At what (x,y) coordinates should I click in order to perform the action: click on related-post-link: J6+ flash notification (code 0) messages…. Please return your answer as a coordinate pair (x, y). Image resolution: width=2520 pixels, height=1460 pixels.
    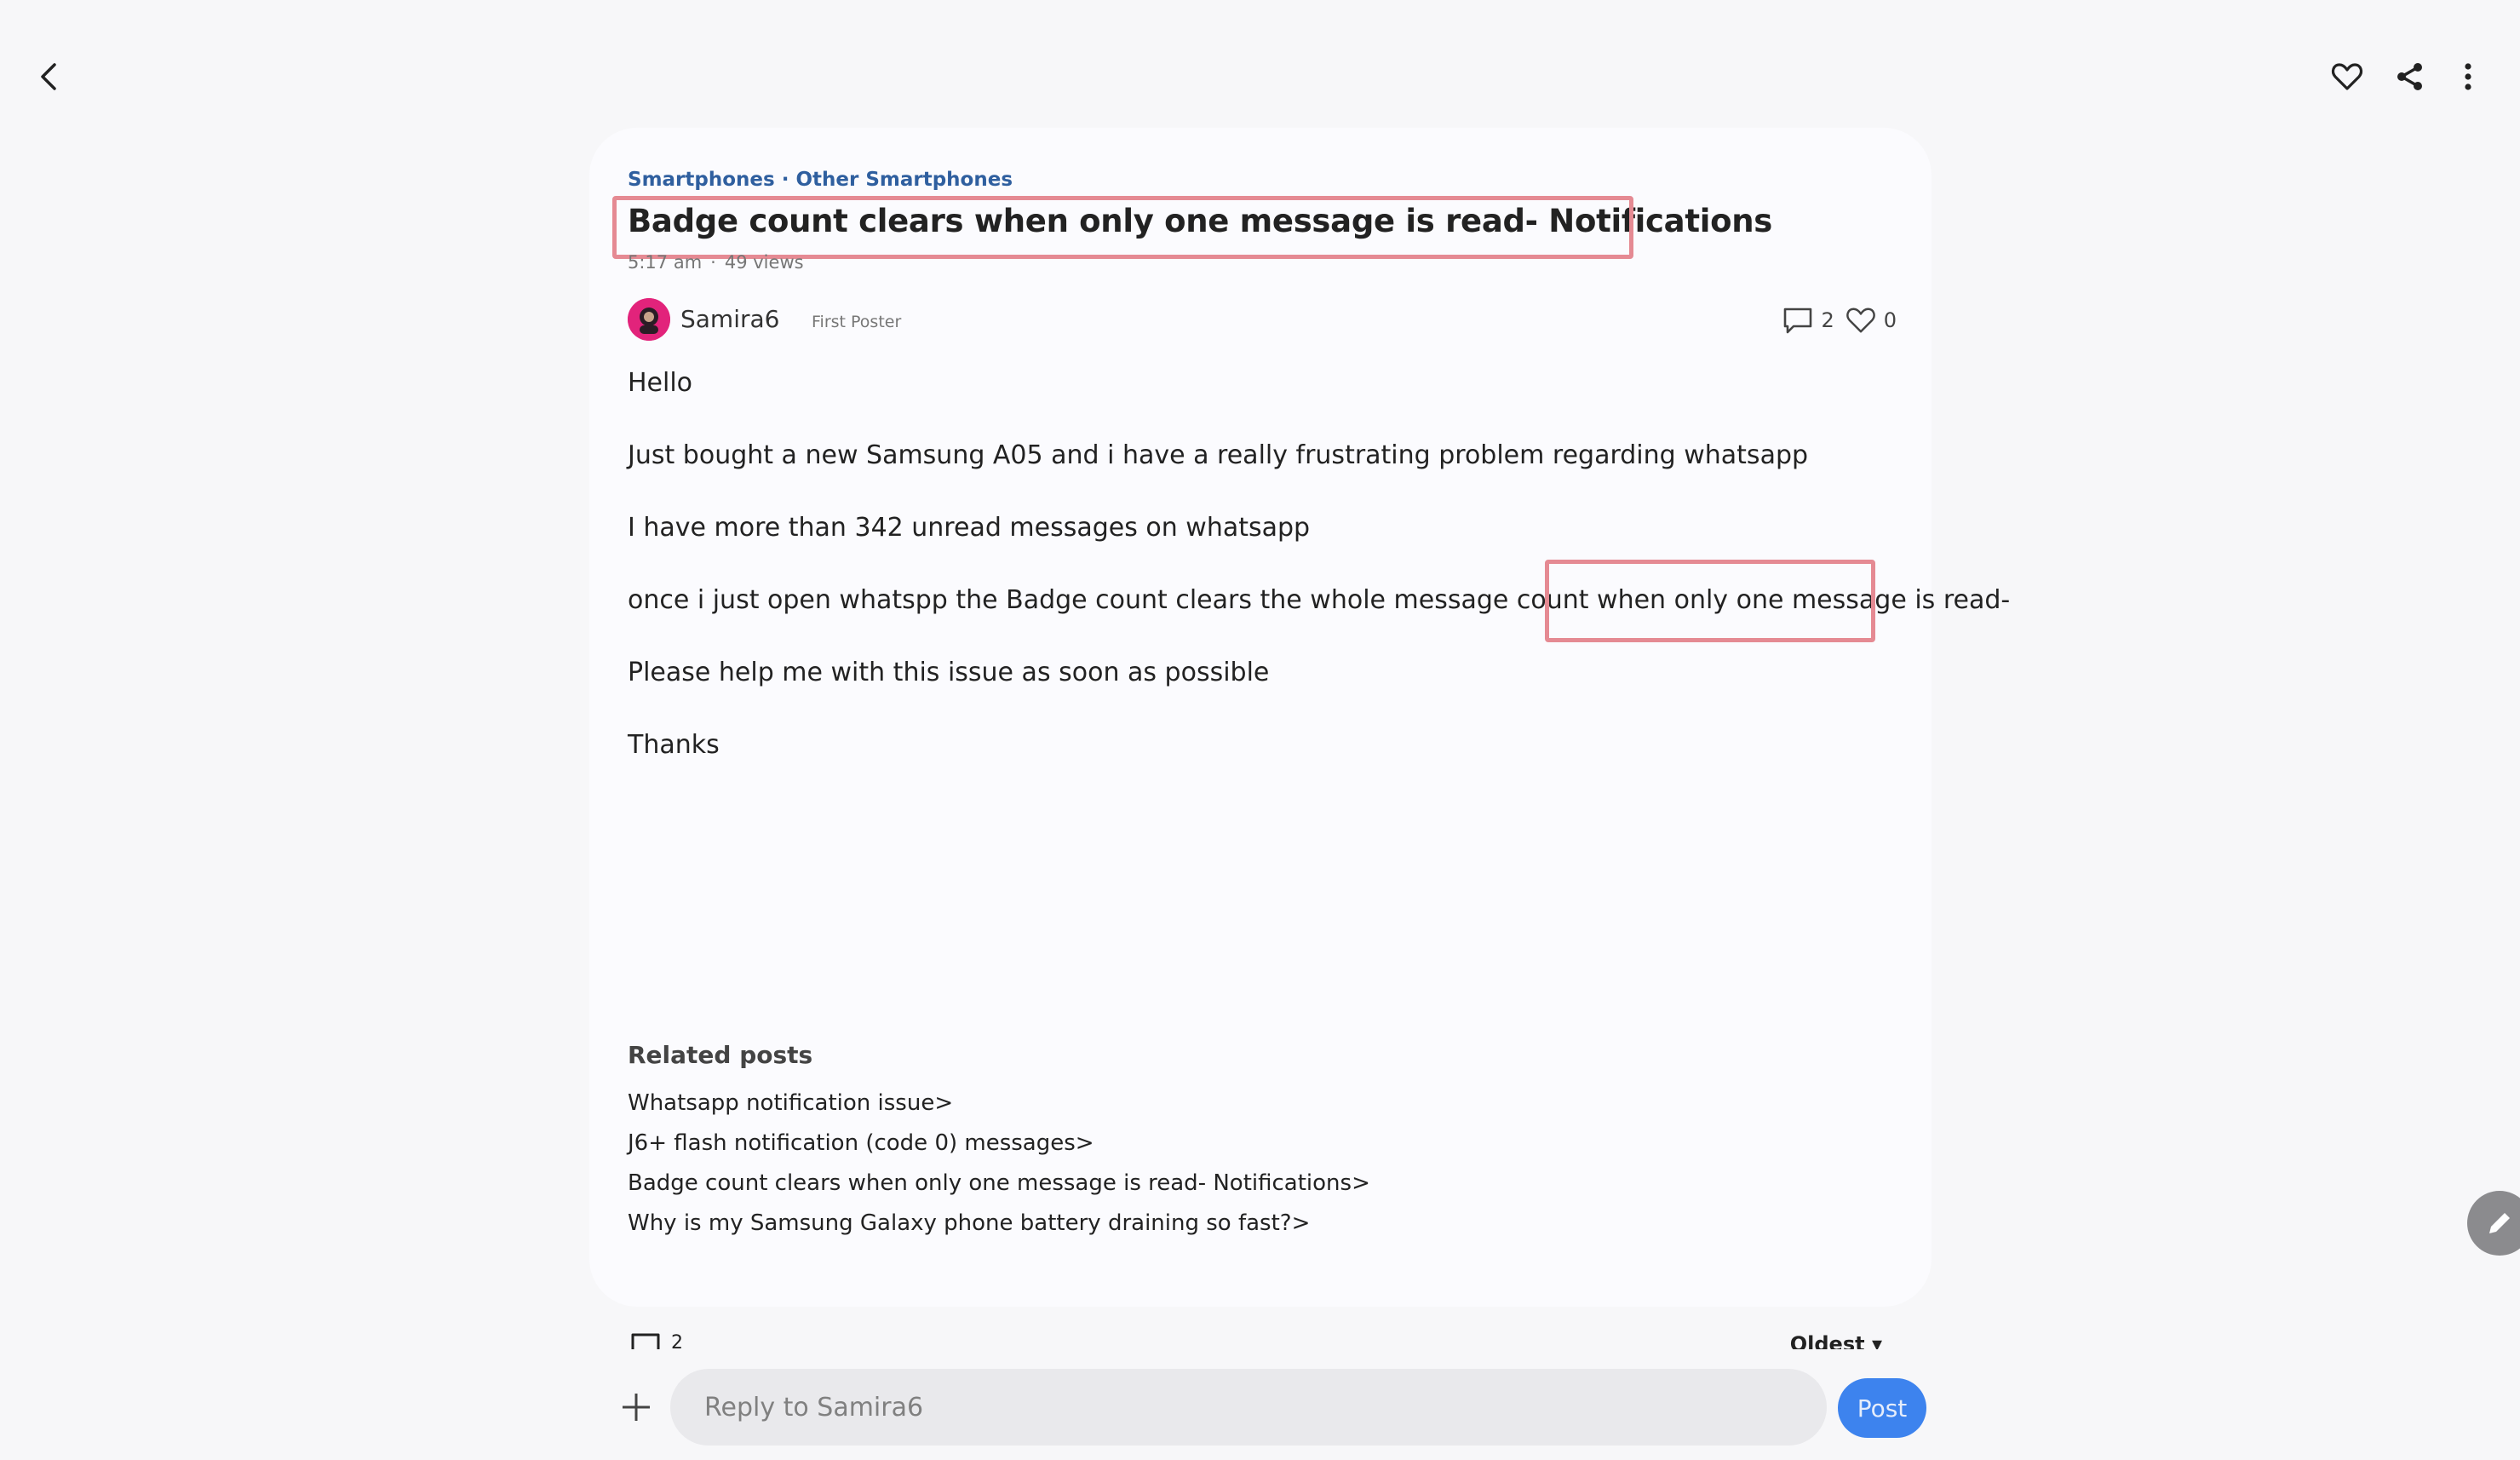
    Looking at the image, I should click on (861, 1143).